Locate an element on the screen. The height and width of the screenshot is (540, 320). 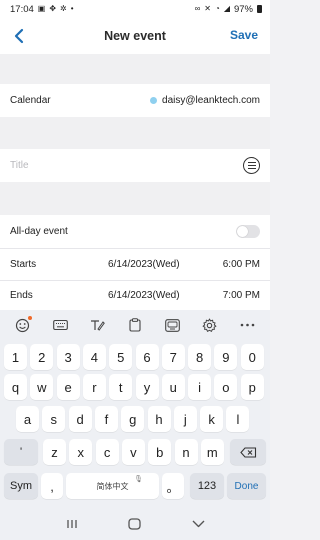
keyboard-icon is located at coordinates (60, 325).